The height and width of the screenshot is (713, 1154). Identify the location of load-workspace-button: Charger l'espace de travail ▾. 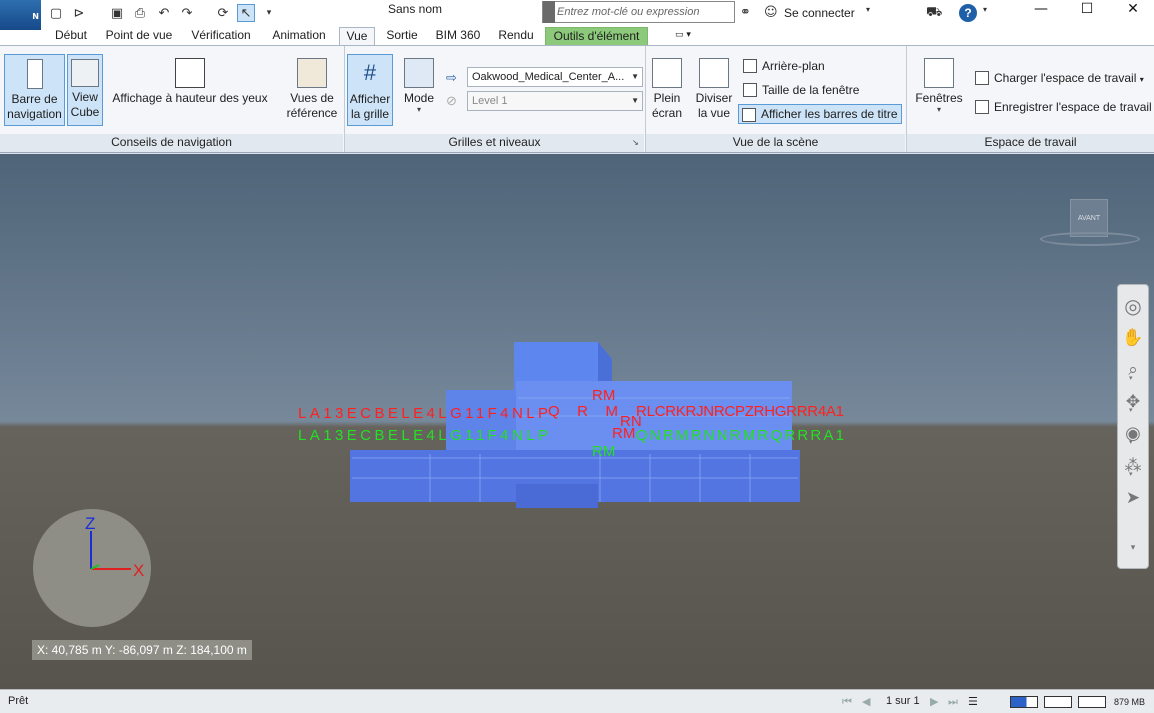
(1062, 78).